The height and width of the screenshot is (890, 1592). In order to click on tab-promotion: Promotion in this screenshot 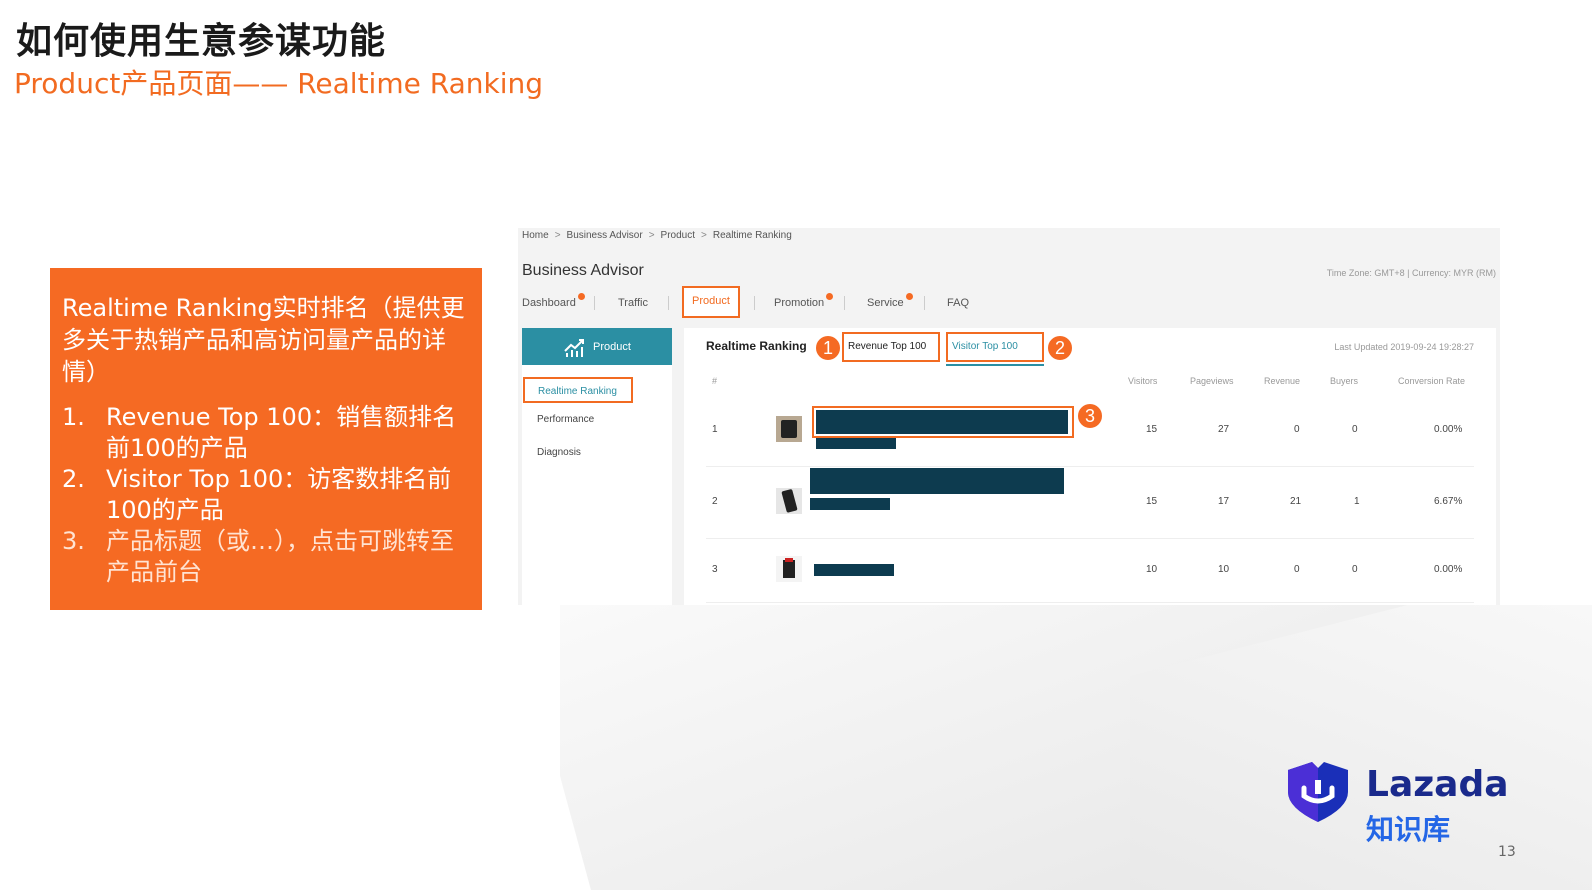, I will do `click(804, 303)`.